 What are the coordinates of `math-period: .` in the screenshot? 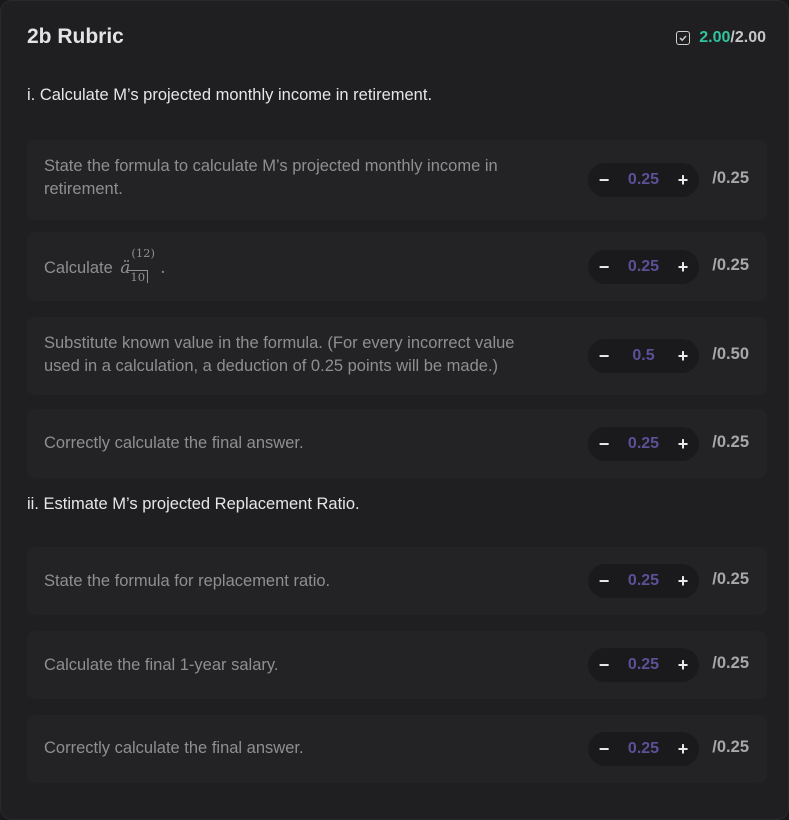 It's located at (163, 267).